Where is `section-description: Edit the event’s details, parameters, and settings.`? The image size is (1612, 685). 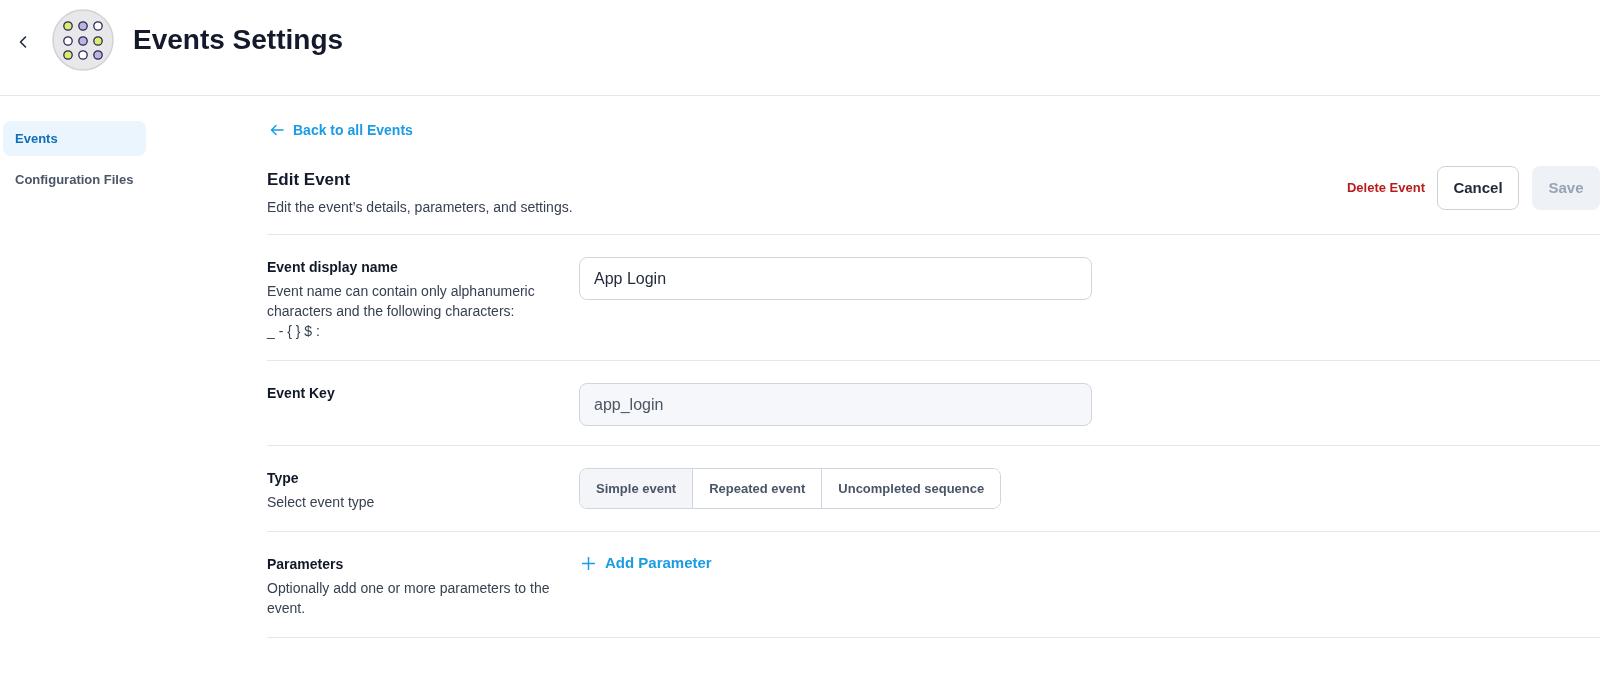 section-description: Edit the event’s details, parameters, and settings. is located at coordinates (420, 207).